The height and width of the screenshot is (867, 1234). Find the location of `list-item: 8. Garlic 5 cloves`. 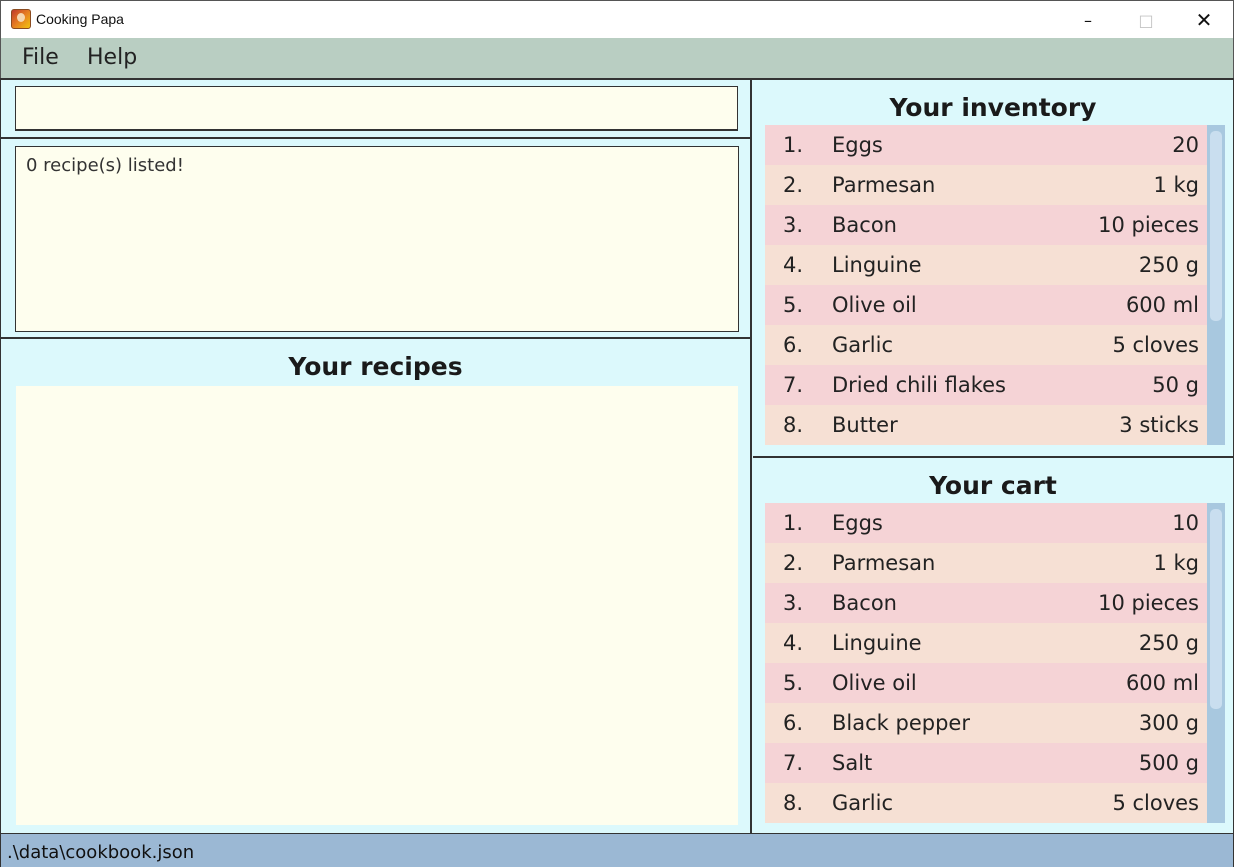

list-item: 8. Garlic 5 cloves is located at coordinates (986, 803).